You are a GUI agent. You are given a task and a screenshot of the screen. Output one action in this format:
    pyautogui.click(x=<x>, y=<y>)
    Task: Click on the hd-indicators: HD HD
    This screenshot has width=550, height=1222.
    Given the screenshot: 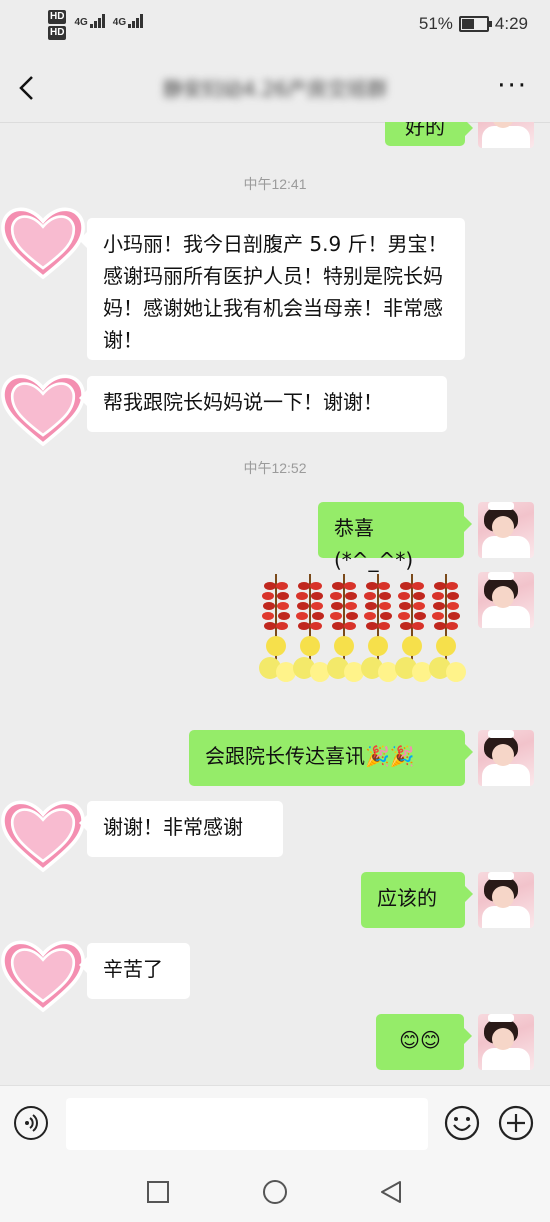 What is the action you would take?
    pyautogui.click(x=57, y=26)
    